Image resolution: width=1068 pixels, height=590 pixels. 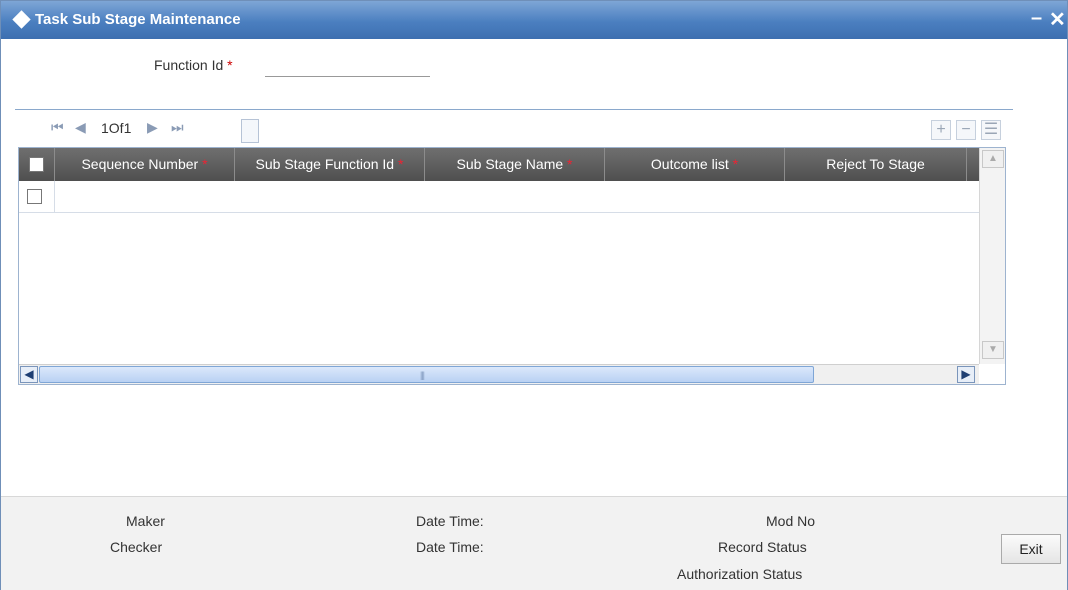 What do you see at coordinates (993, 350) in the screenshot?
I see `scroll-down-icon: ▼` at bounding box center [993, 350].